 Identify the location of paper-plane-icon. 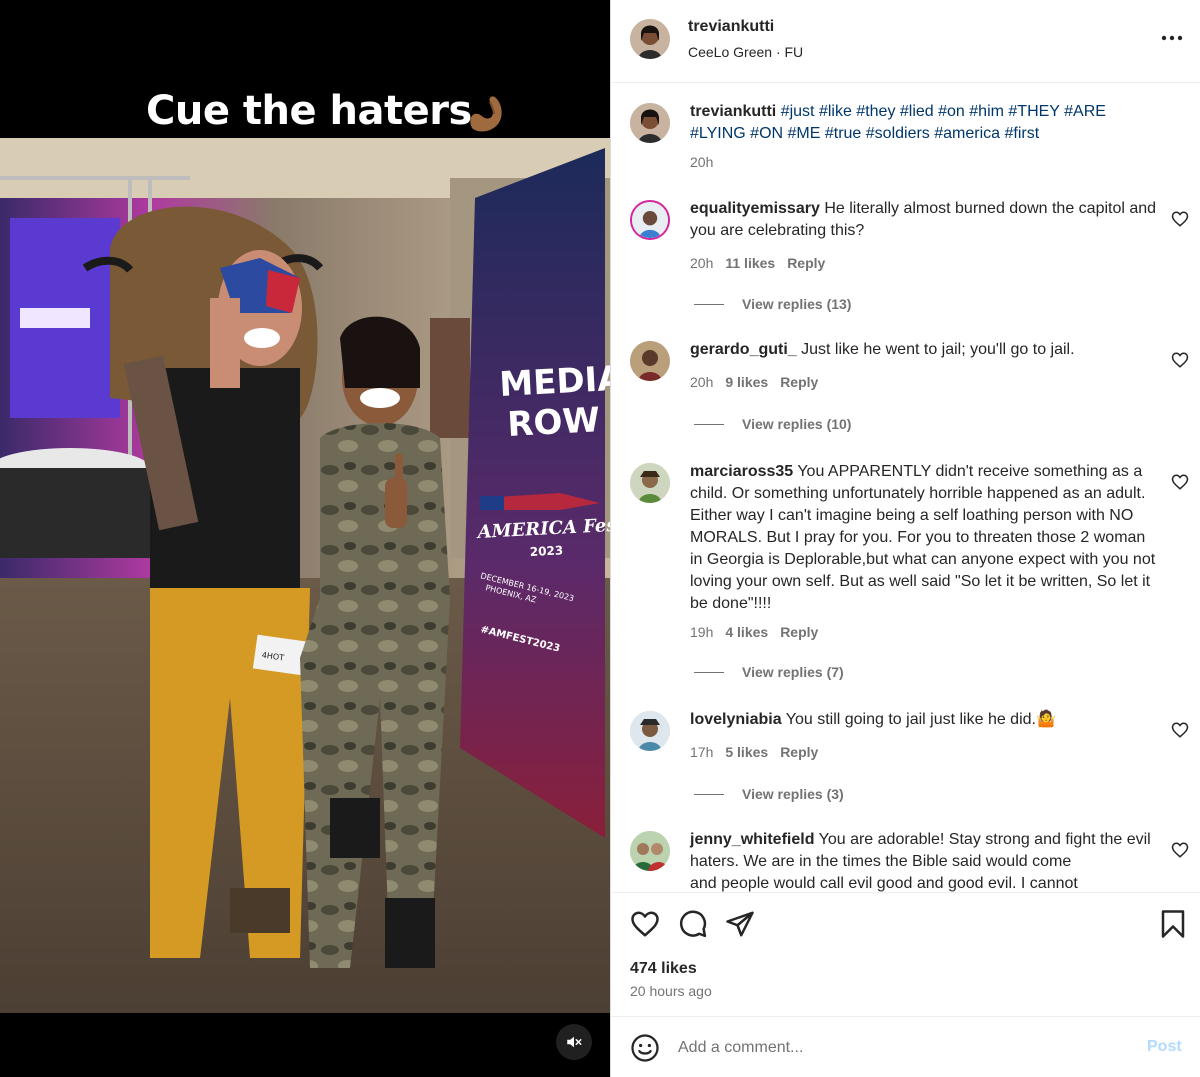
(740, 924).